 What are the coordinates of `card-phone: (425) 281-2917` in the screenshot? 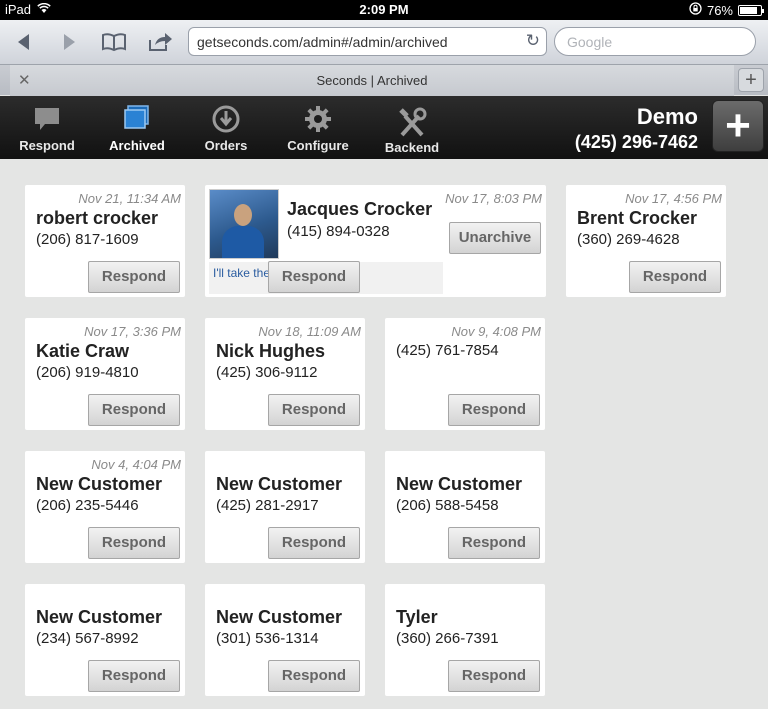 It's located at (267, 505).